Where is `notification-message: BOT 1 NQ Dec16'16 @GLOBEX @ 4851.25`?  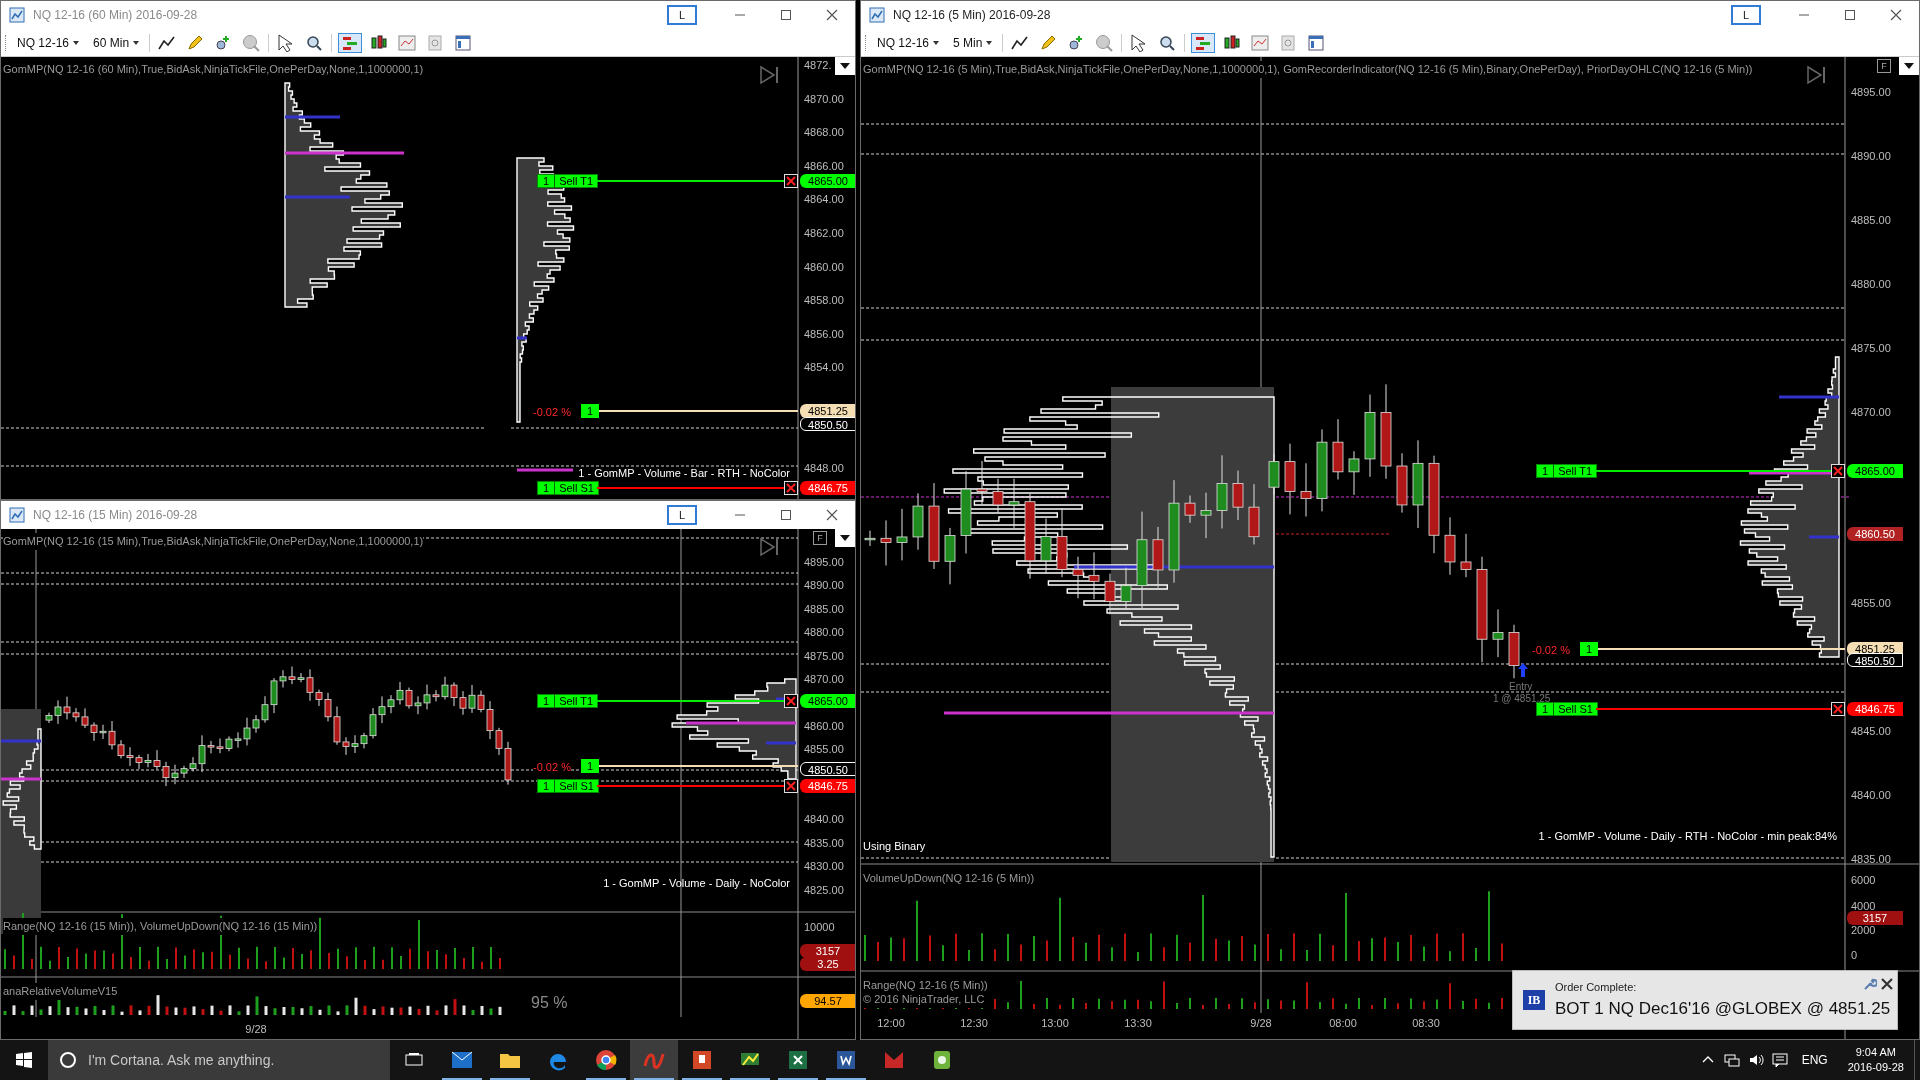
notification-message: BOT 1 NQ Dec16'16 @GLOBEX @ 4851.25 is located at coordinates (1723, 1008).